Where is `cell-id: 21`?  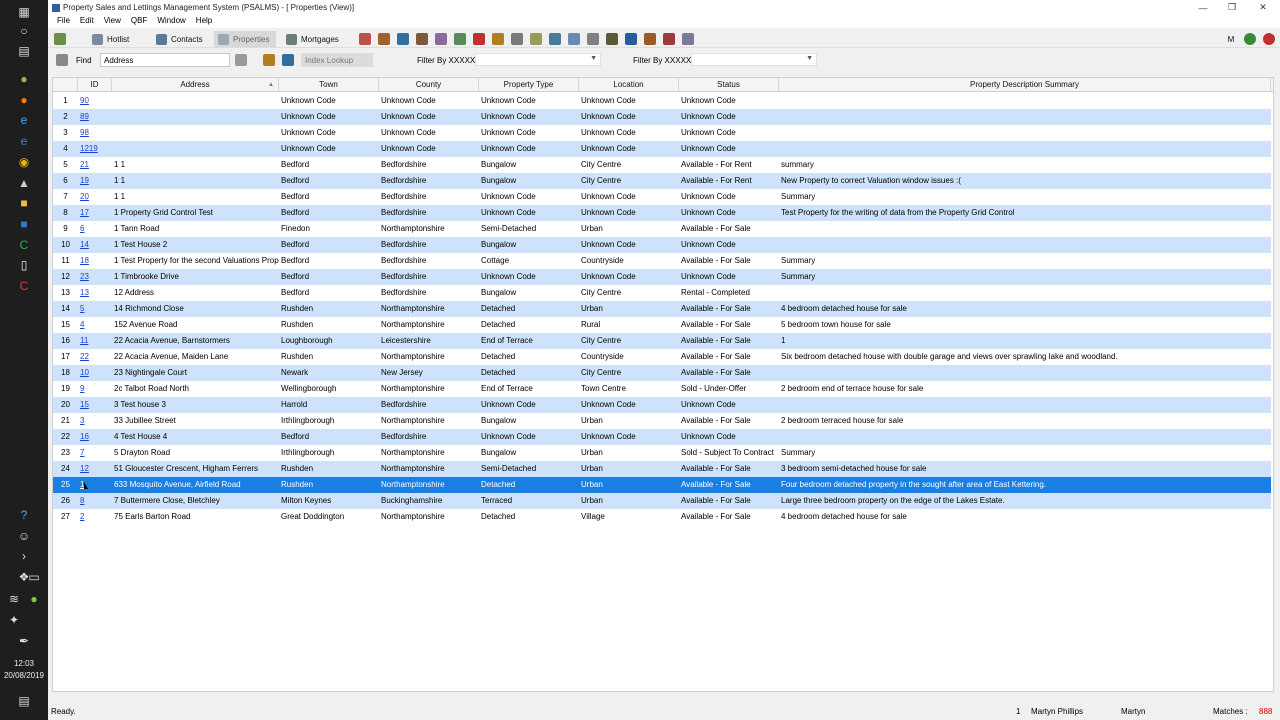
cell-id: 21 is located at coordinates (95, 165).